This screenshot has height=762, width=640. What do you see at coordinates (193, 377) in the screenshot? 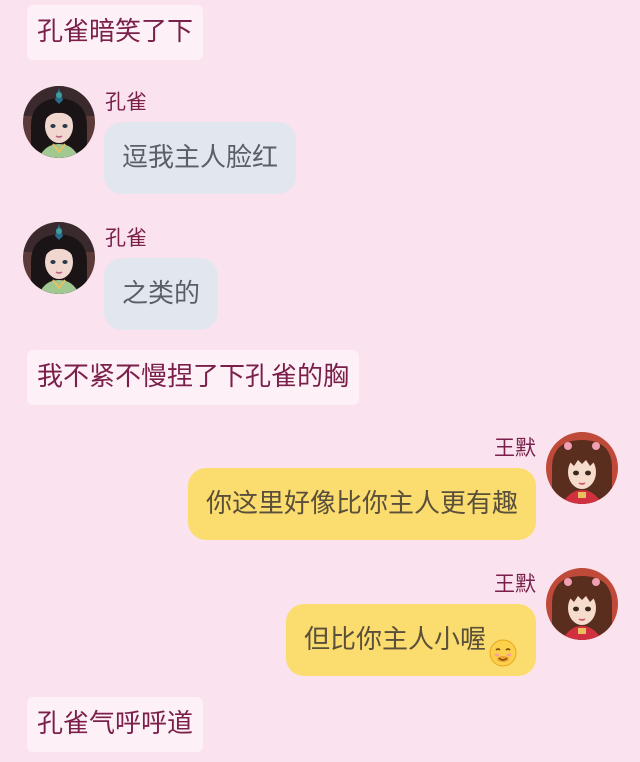
I see `narration-message: 我不紧不慢捏了下孔雀的胸` at bounding box center [193, 377].